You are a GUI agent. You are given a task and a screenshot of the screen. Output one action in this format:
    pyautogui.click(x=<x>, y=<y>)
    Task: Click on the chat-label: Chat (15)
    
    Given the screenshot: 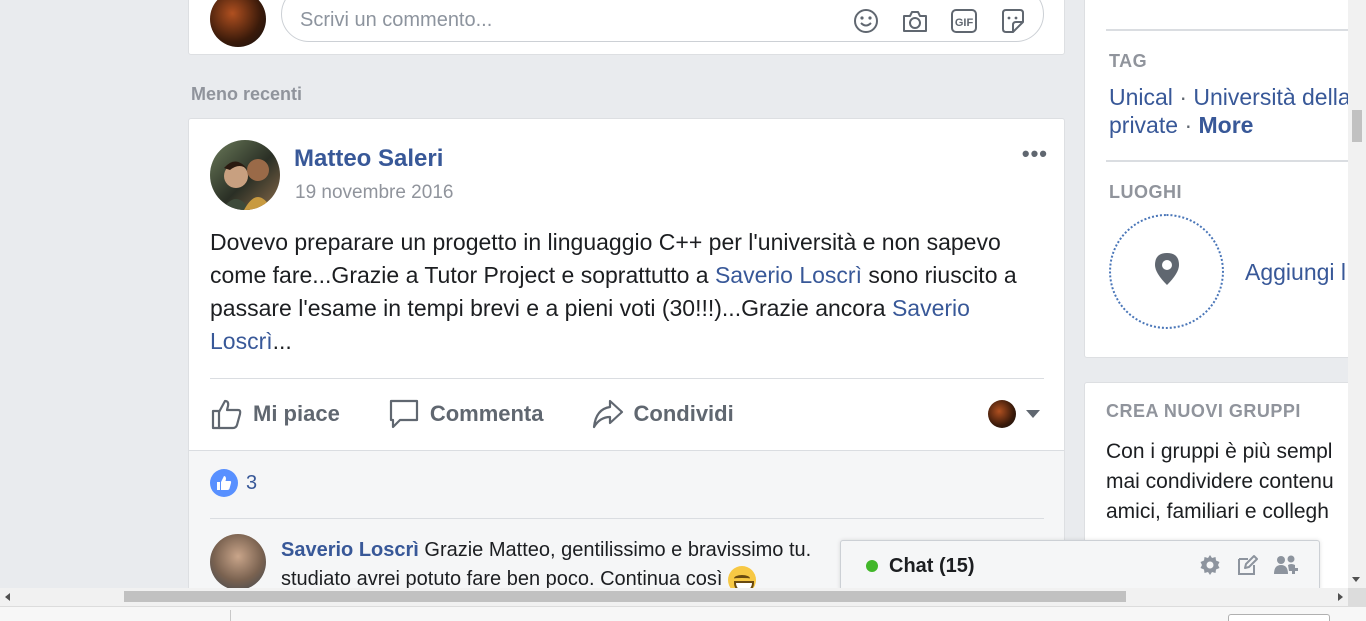 What is the action you would take?
    pyautogui.click(x=932, y=566)
    